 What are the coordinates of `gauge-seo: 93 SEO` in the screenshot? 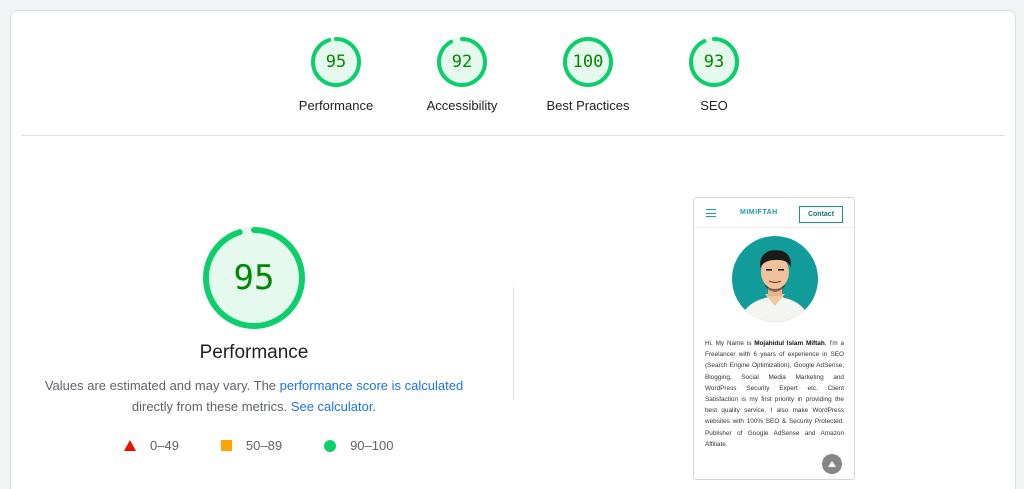 It's located at (714, 74).